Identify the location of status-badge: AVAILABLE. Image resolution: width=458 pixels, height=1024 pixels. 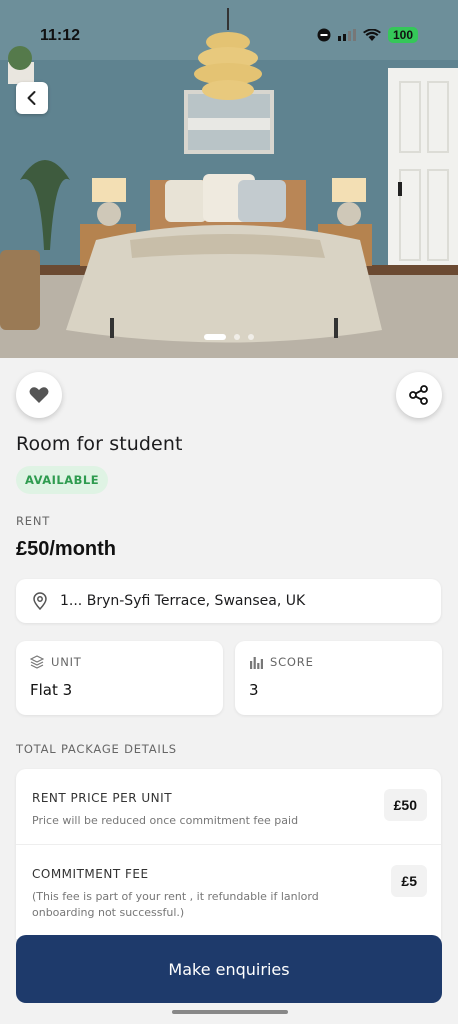
(62, 480).